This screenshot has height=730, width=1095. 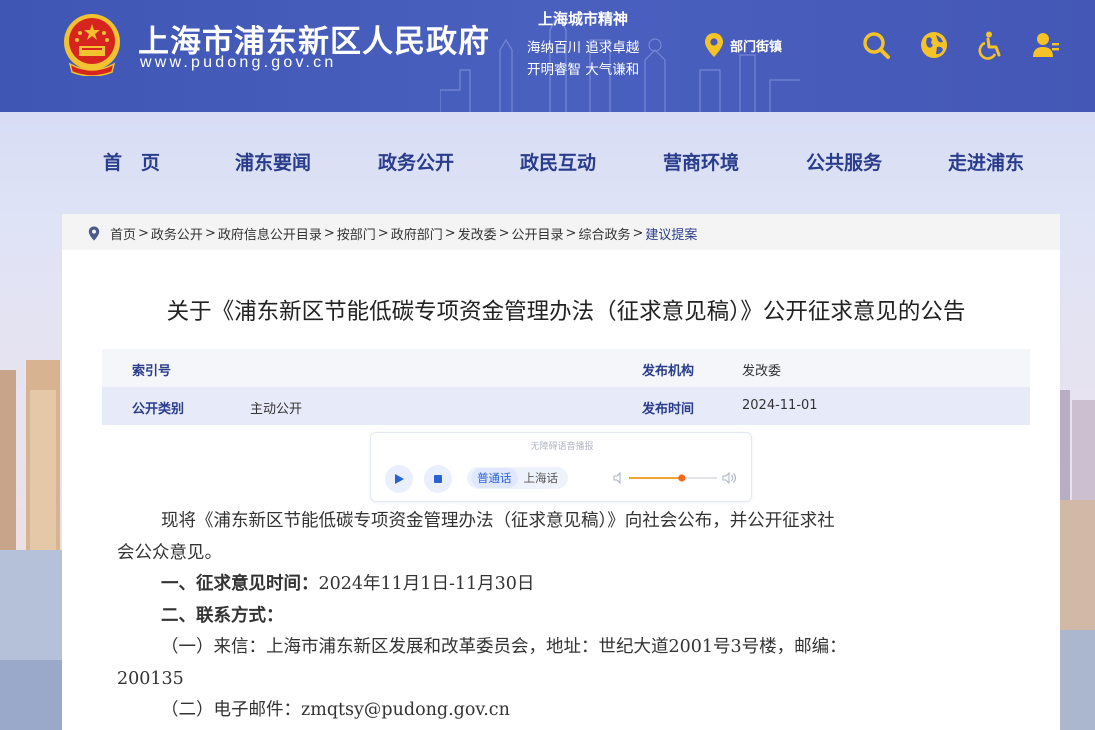 What do you see at coordinates (498, 521) in the screenshot?
I see `paragraph-intro-line1: 现将《浦东新区节能低碳专项资金管理办法（征求意见稿）》向社会公布，并公开征求社` at bounding box center [498, 521].